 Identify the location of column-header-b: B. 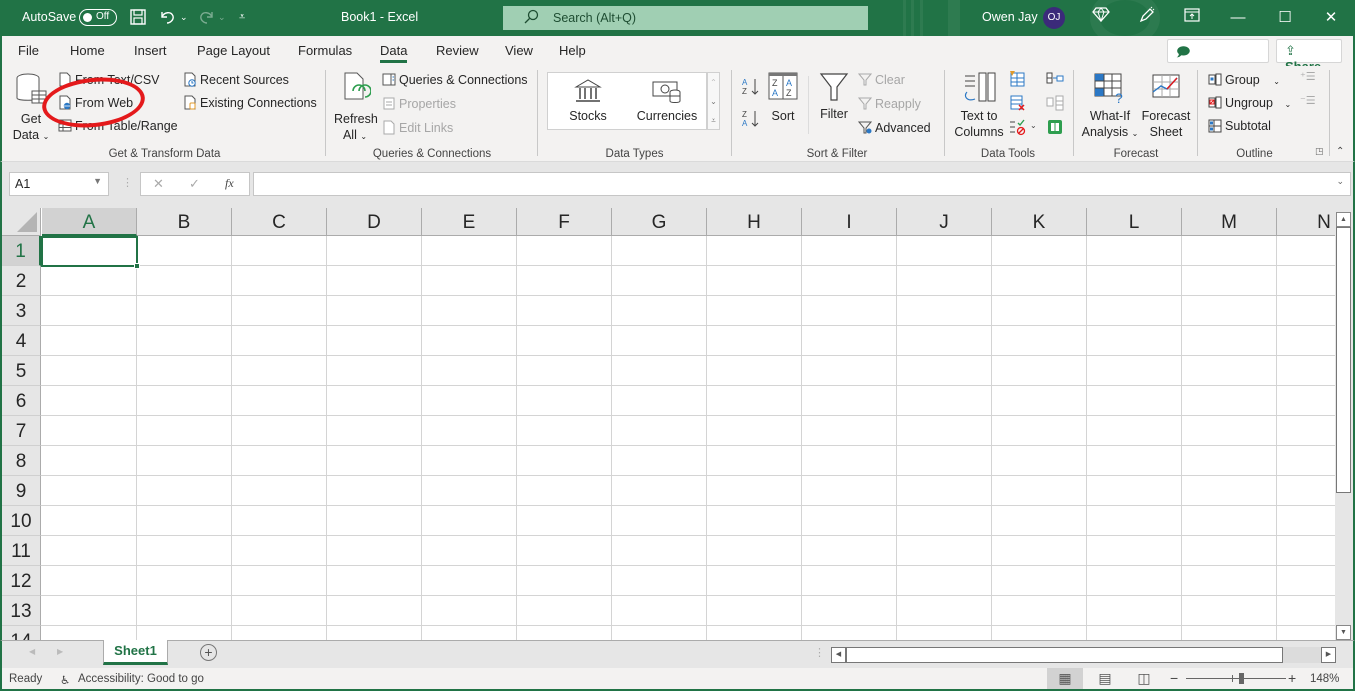
(184, 222).